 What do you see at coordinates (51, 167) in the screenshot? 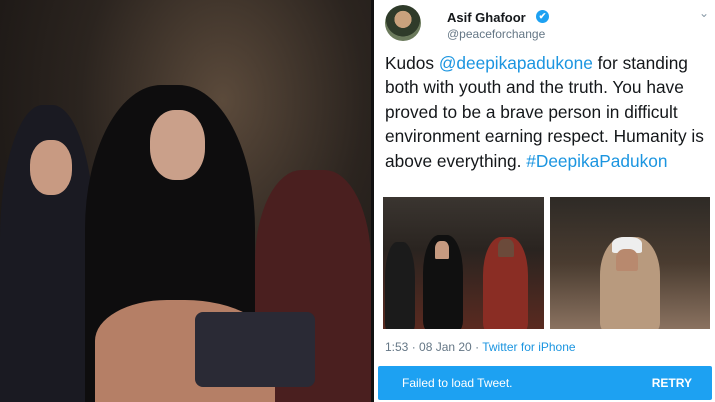
I see `face-left` at bounding box center [51, 167].